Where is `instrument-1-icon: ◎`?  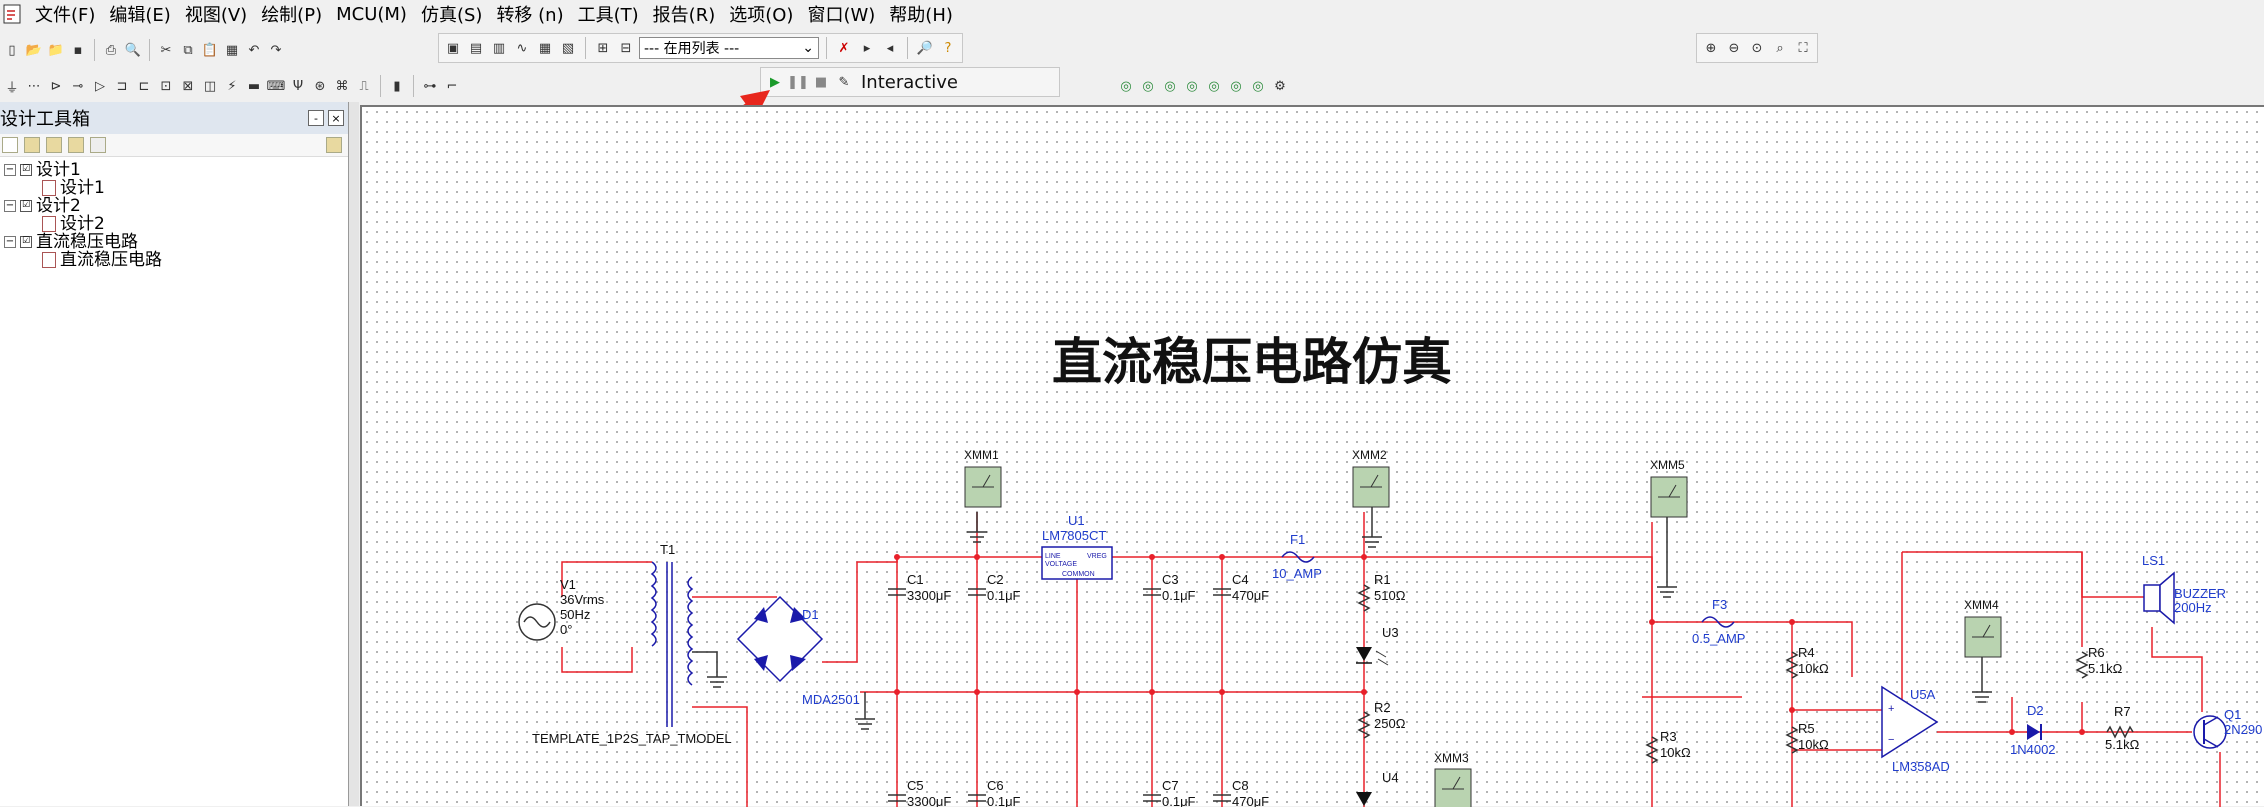
instrument-1-icon: ◎ is located at coordinates (1126, 86).